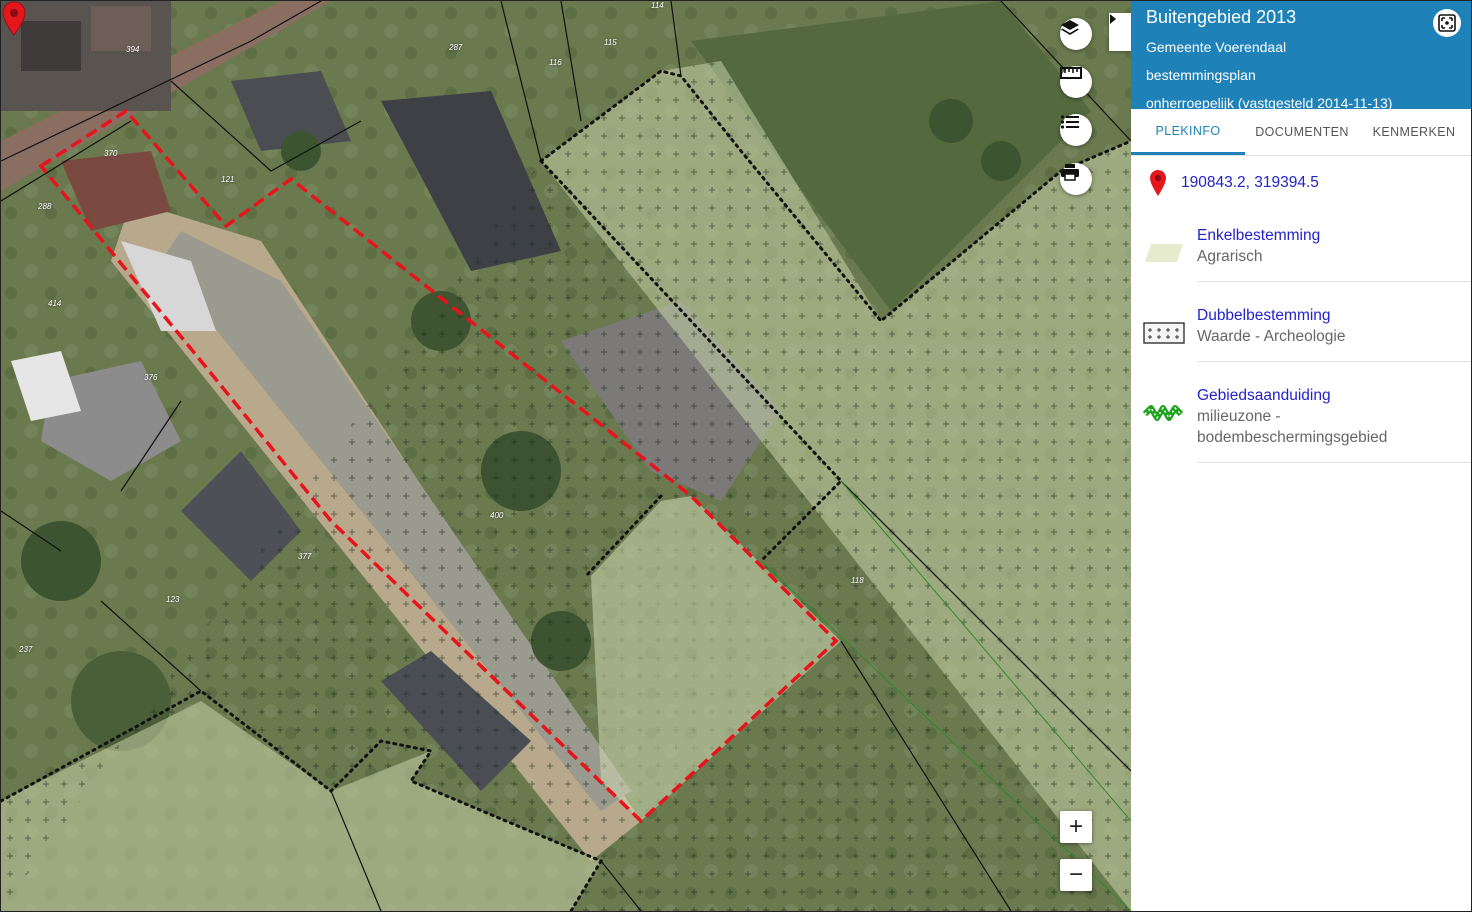 The height and width of the screenshot is (912, 1472). Describe the element at coordinates (1250, 183) in the screenshot. I see `coordinate-link: 190843.2, 319394.5` at that location.